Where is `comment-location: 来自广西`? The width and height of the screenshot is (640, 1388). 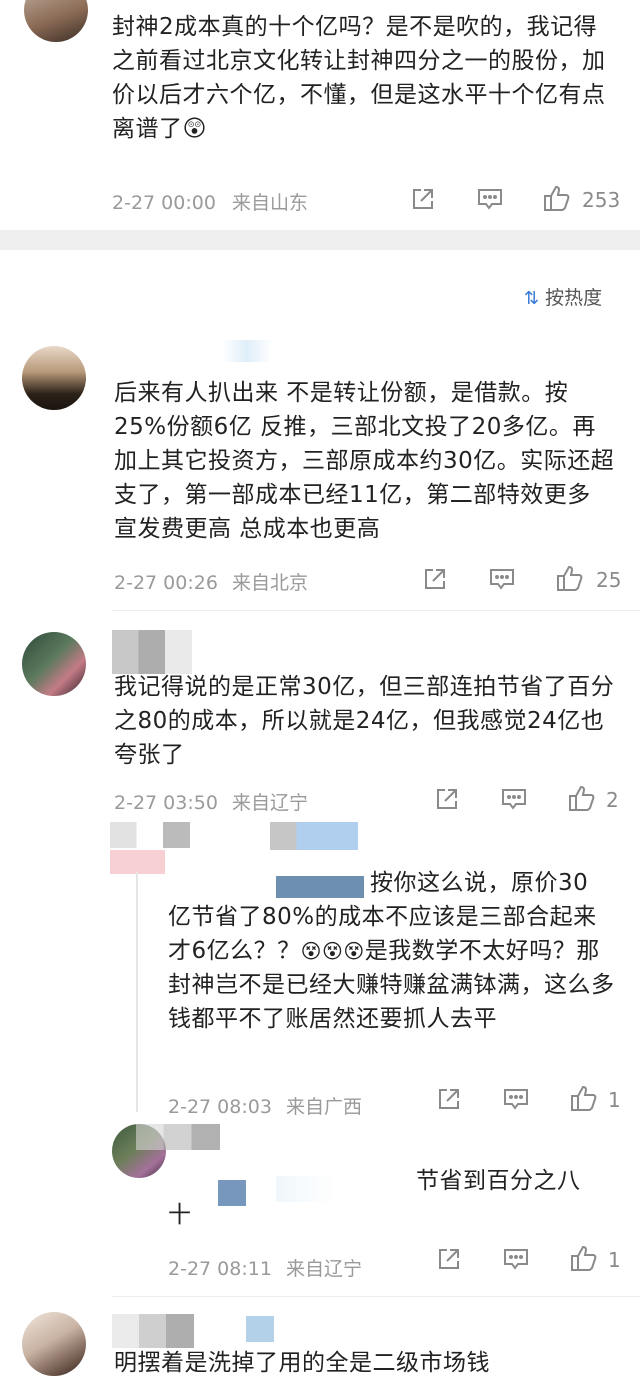 comment-location: 来自广西 is located at coordinates (323, 1107).